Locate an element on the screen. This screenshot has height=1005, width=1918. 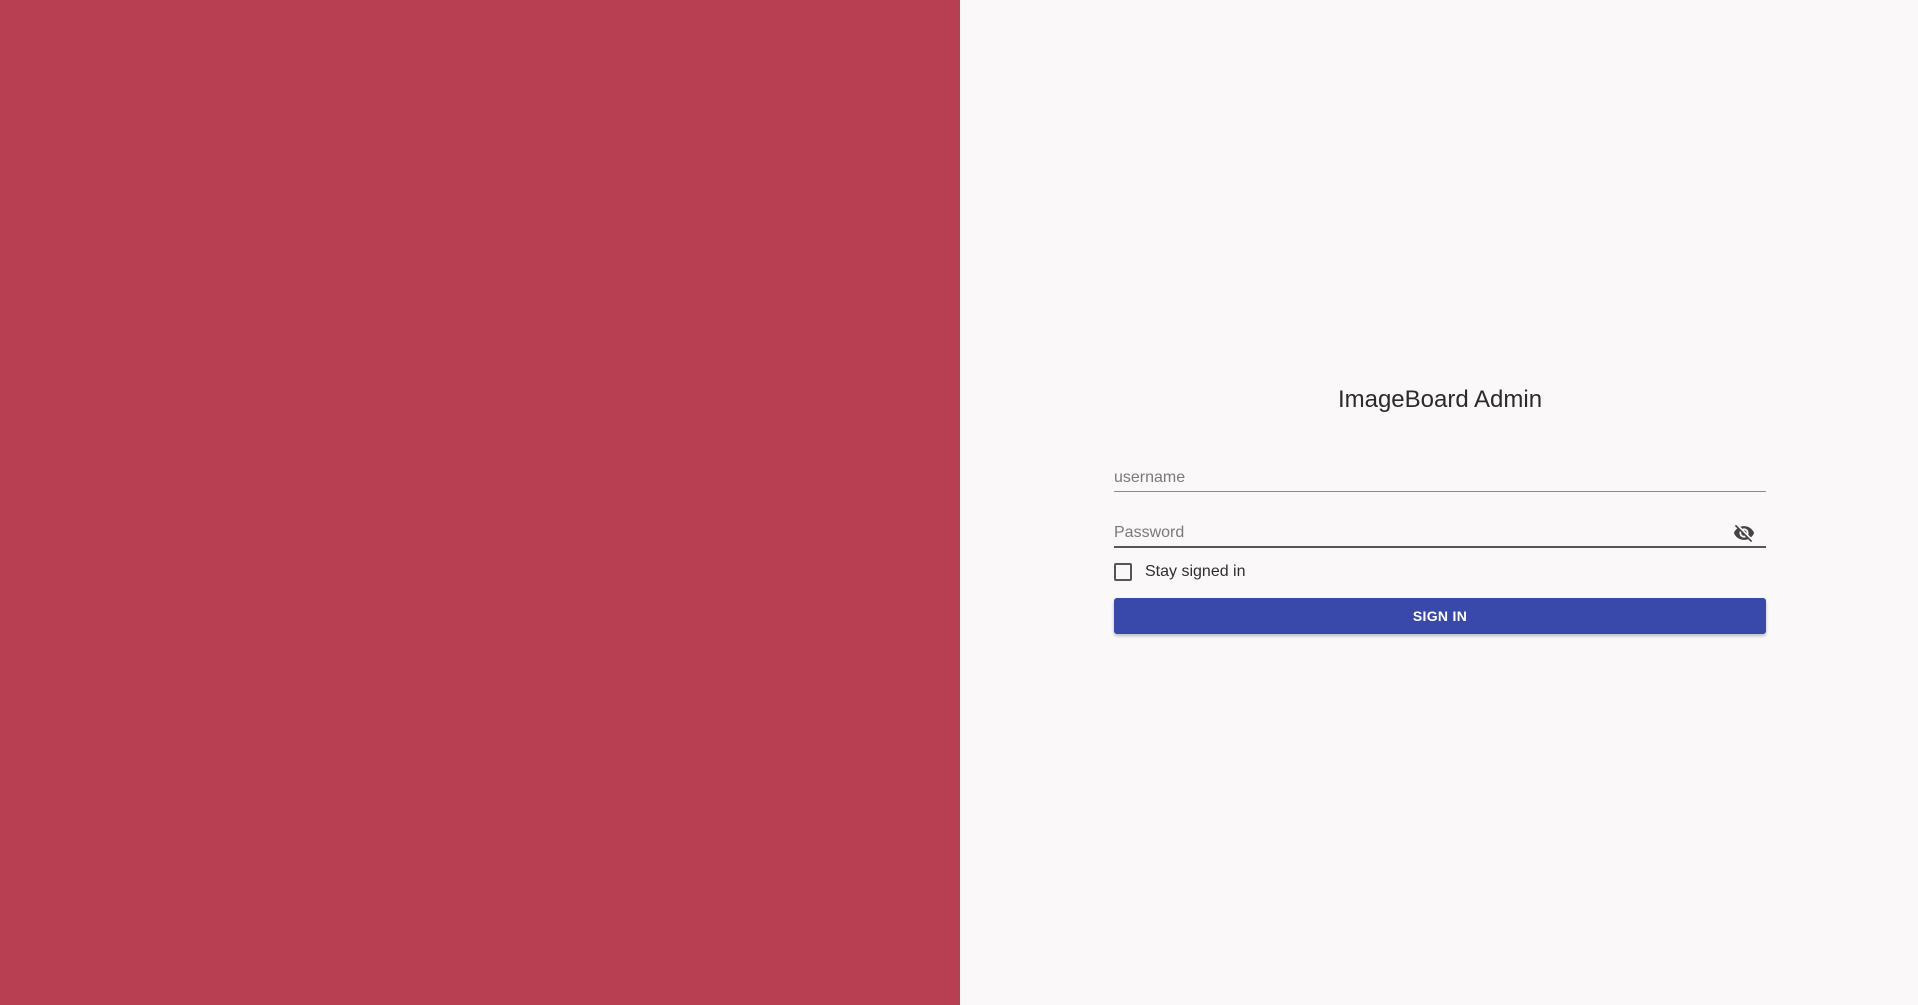
password-input is located at coordinates (1440, 530).